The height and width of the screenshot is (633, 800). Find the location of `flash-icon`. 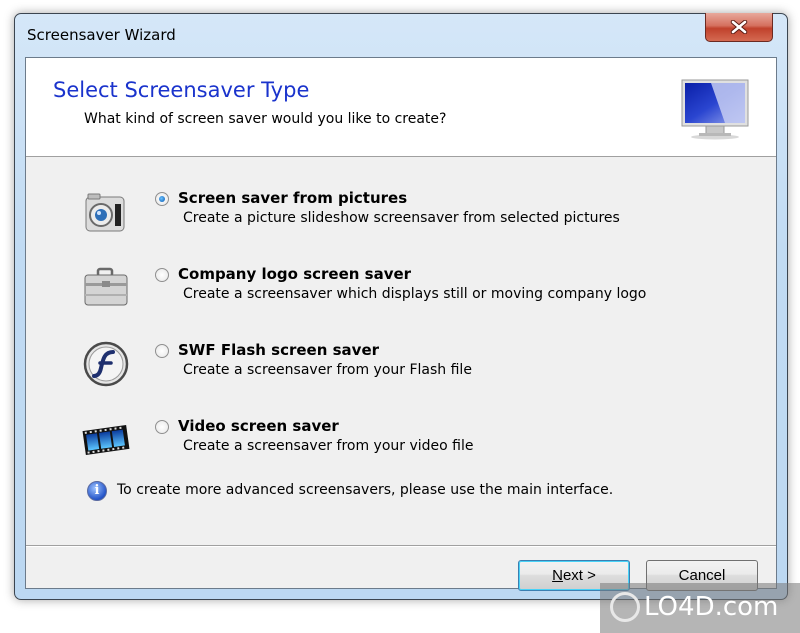

flash-icon is located at coordinates (106, 364).